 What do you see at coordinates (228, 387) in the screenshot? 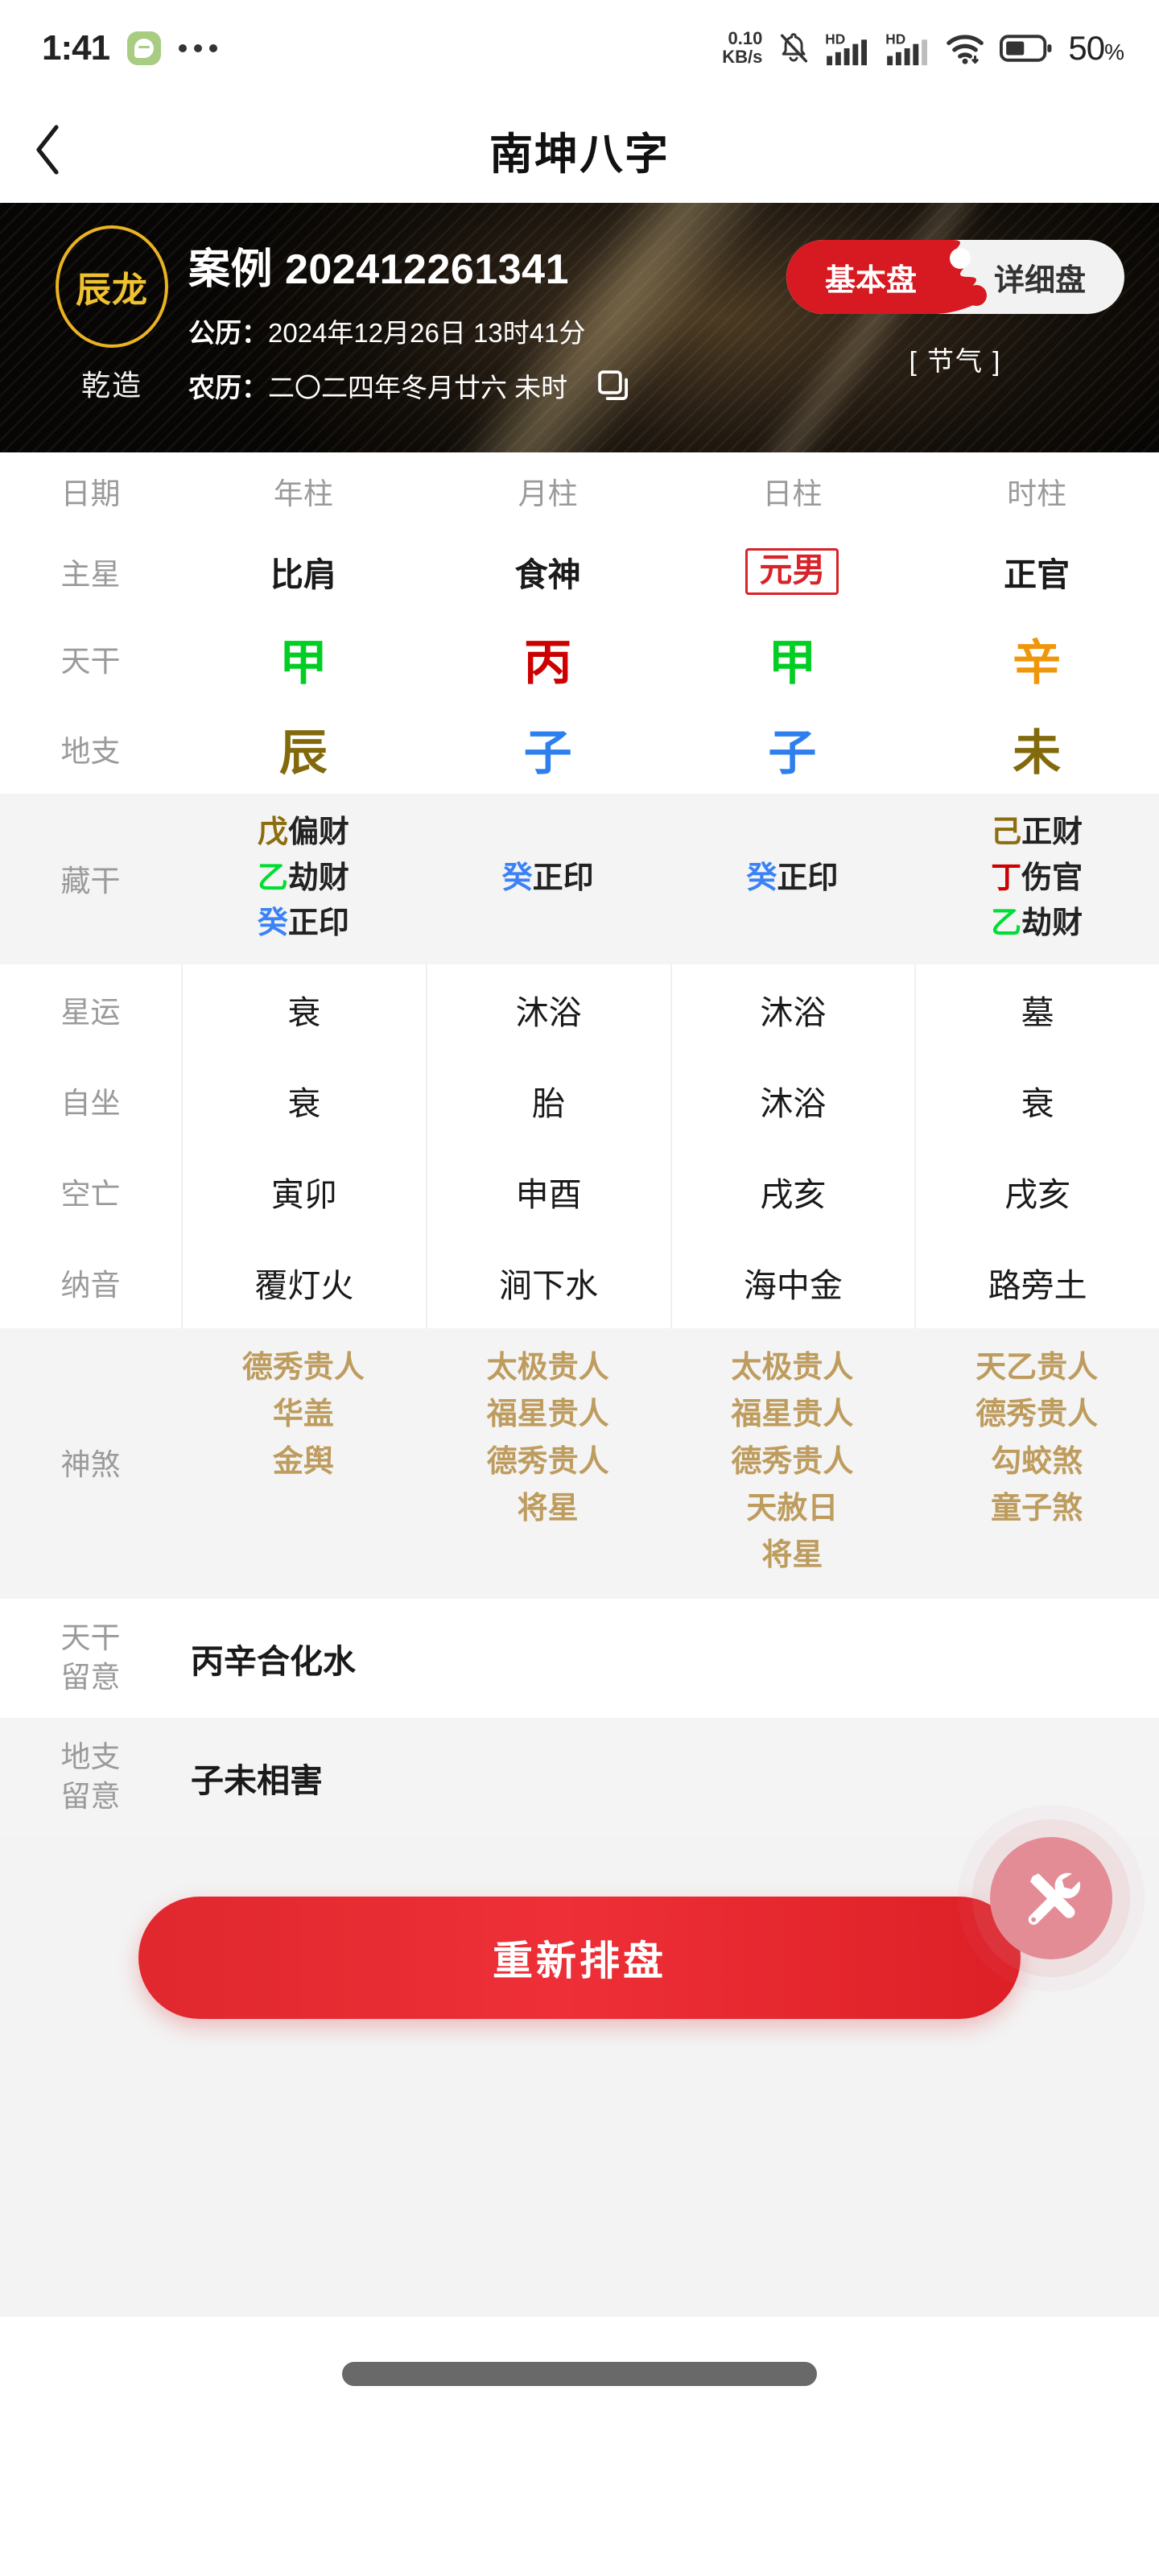
I see `lunar-date-label: 农历：` at bounding box center [228, 387].